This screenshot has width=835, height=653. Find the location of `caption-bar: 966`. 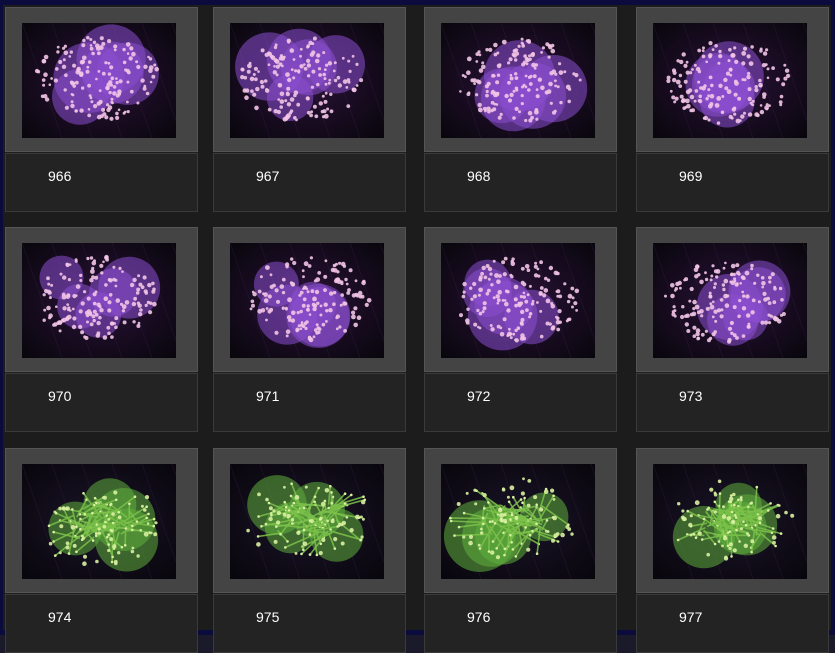

caption-bar: 966 is located at coordinates (101, 182).